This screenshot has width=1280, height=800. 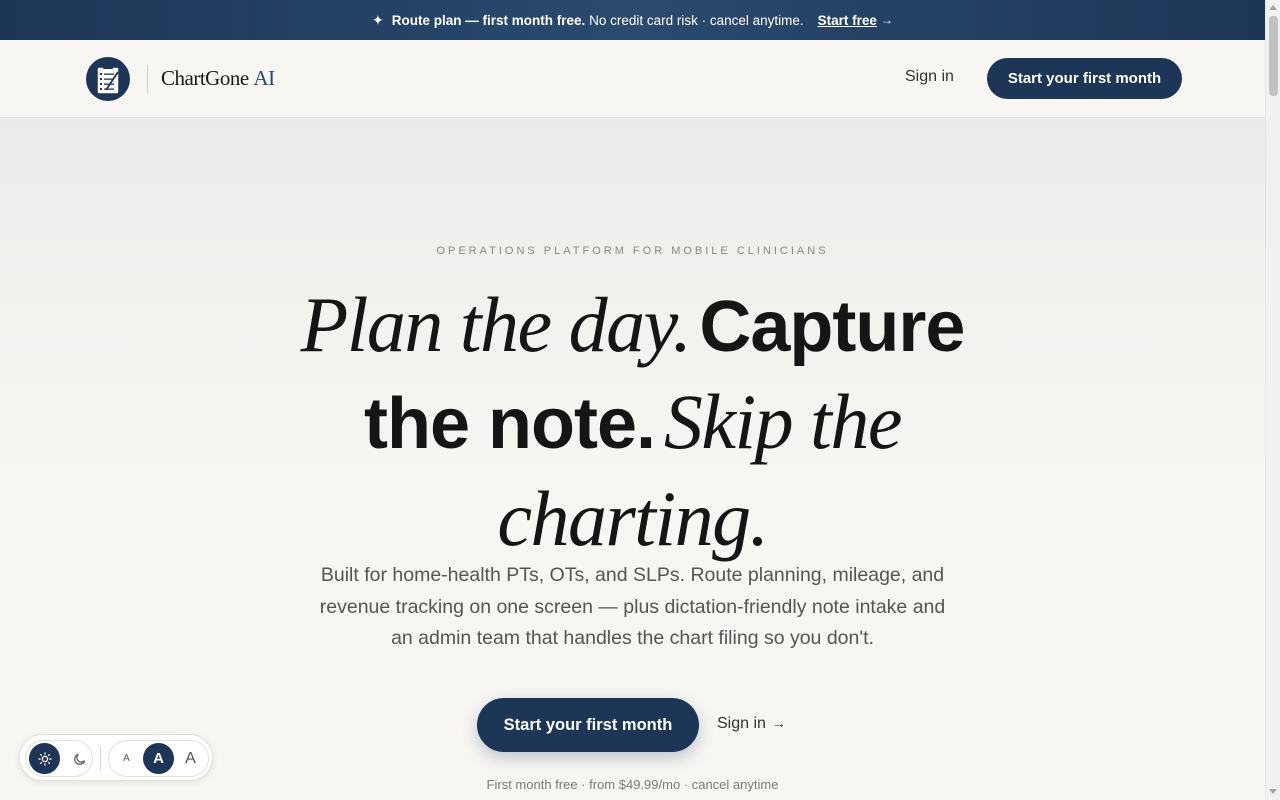 I want to click on brand-suffix: AI, so click(x=264, y=78).